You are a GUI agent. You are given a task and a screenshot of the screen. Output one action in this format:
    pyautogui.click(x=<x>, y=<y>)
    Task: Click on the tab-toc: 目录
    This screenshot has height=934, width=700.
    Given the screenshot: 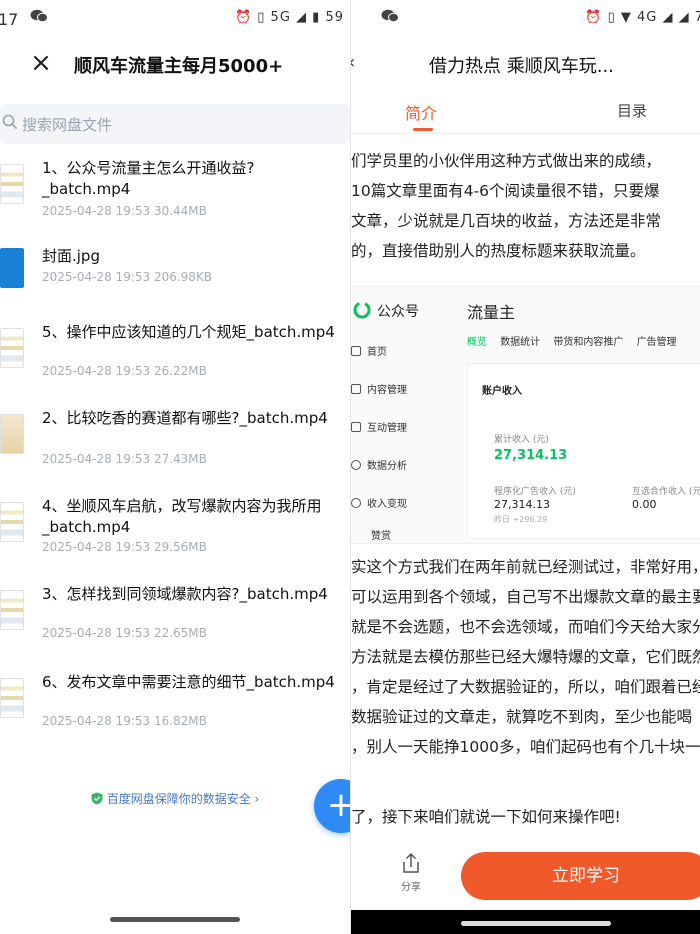 What is the action you would take?
    pyautogui.click(x=632, y=110)
    